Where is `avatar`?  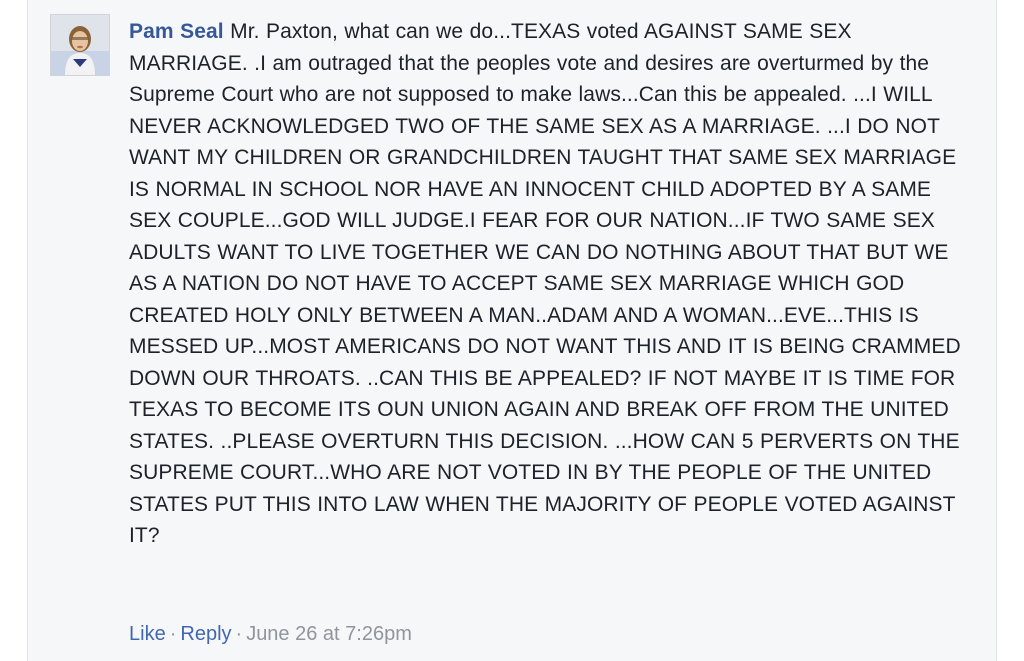 avatar is located at coordinates (80, 45).